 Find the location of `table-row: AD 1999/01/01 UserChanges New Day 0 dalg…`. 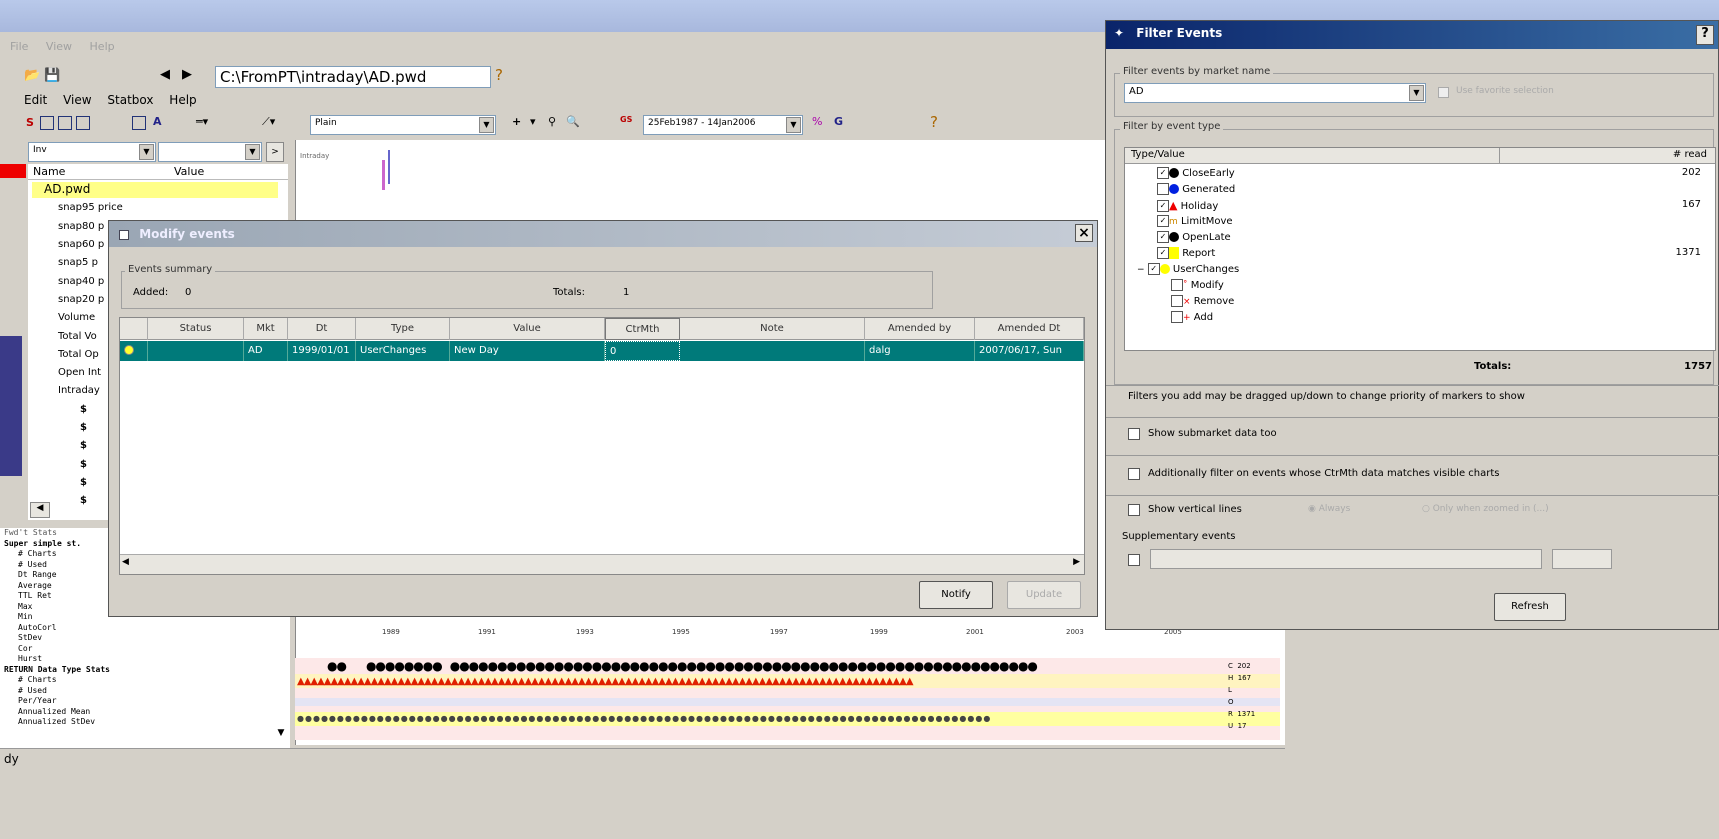

table-row: AD 1999/01/01 UserChanges New Day 0 dalg… is located at coordinates (602, 351).